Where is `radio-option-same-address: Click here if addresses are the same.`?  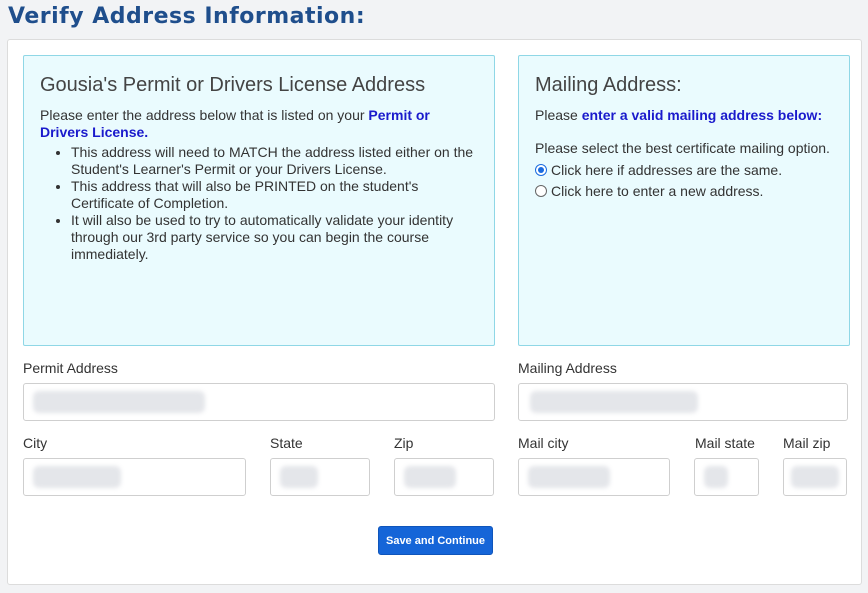
radio-option-same-address: Click here if addresses are the same. is located at coordinates (684, 170).